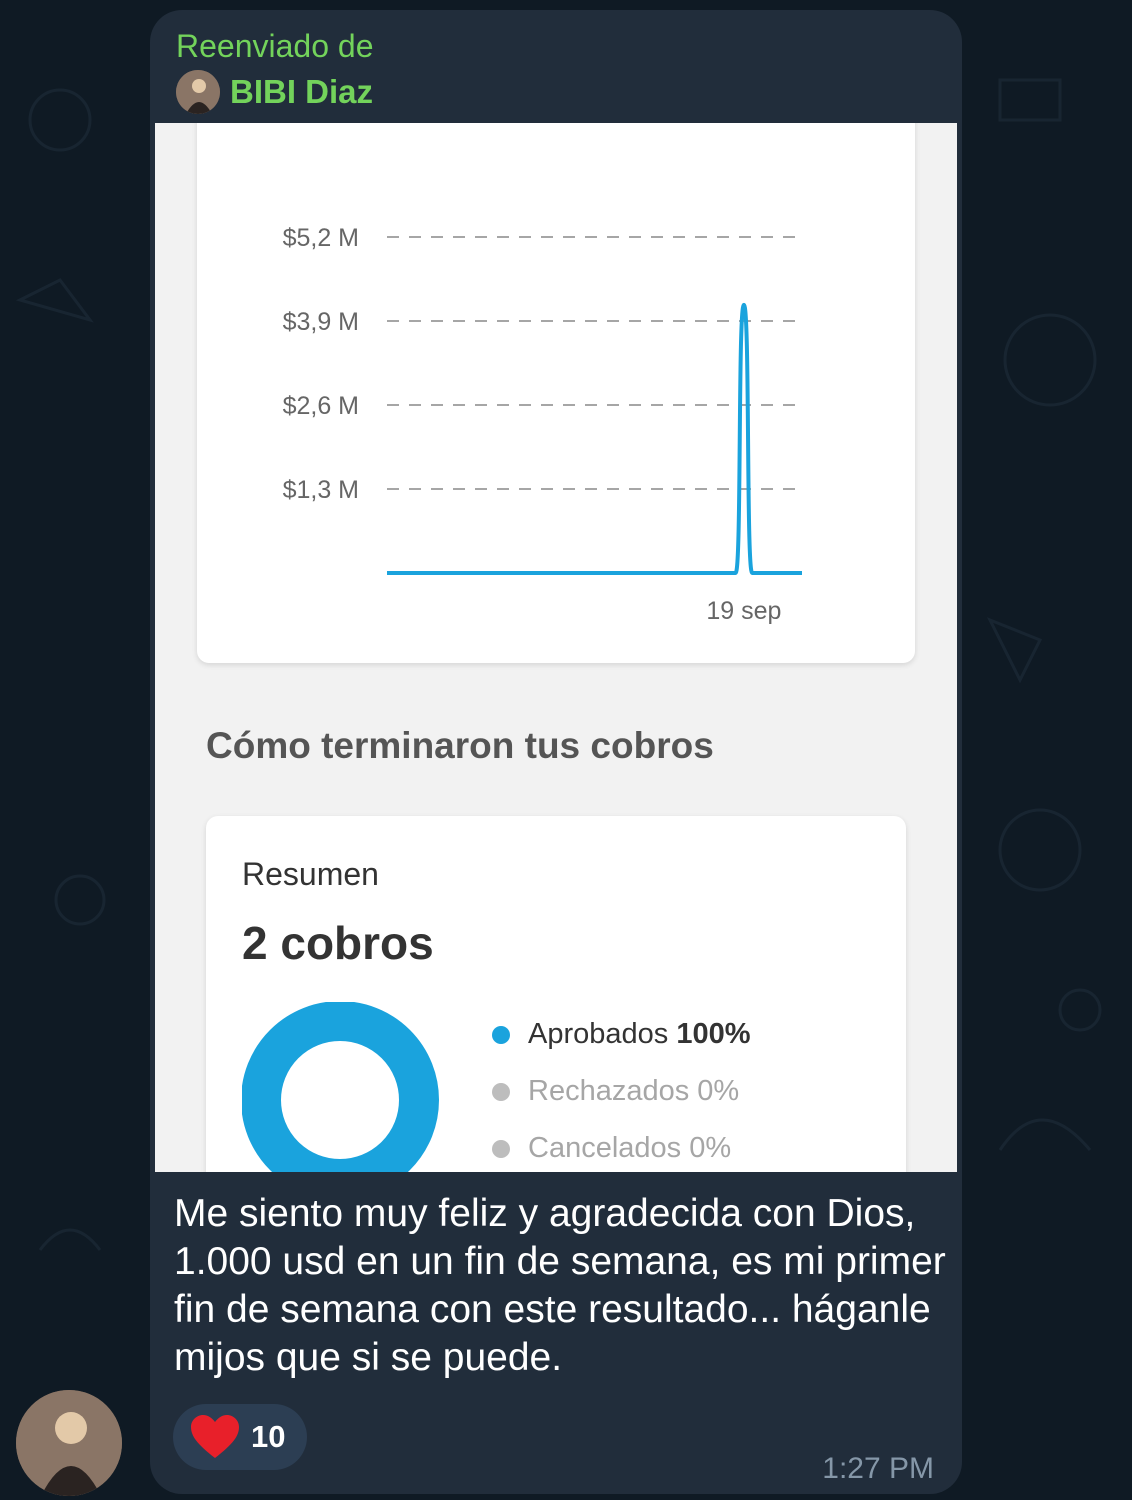 The width and height of the screenshot is (1132, 1500). What do you see at coordinates (605, 1148) in the screenshot?
I see `legend-label: Cancelados` at bounding box center [605, 1148].